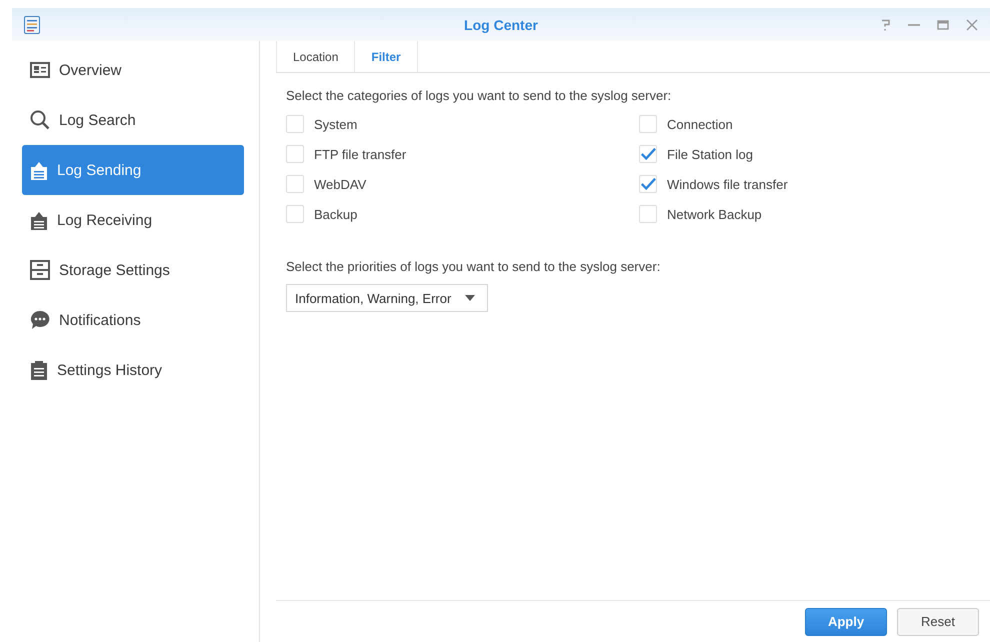  I want to click on checkbox-label: System, so click(336, 124).